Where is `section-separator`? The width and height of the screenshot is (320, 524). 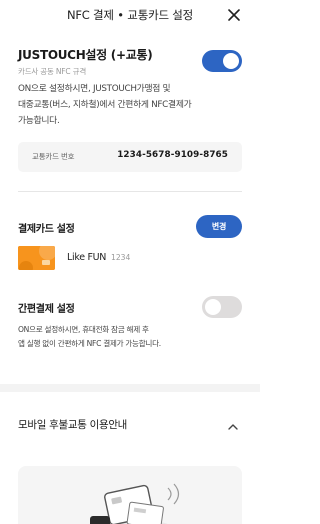
section-separator is located at coordinates (130, 388).